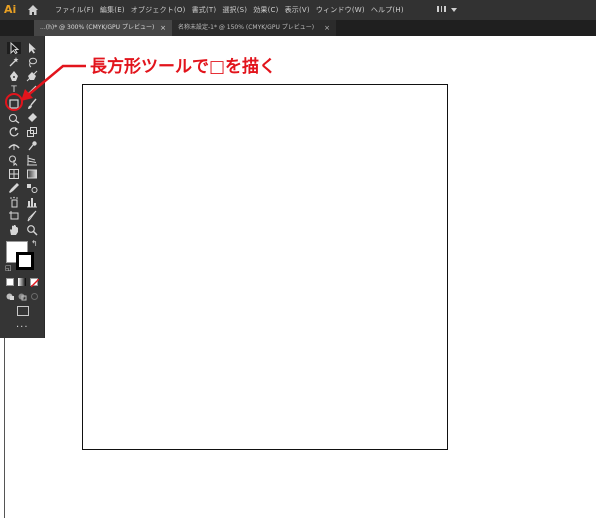 This screenshot has height=518, width=596. Describe the element at coordinates (14, 118) in the screenshot. I see `shaper-tool-icon` at that location.